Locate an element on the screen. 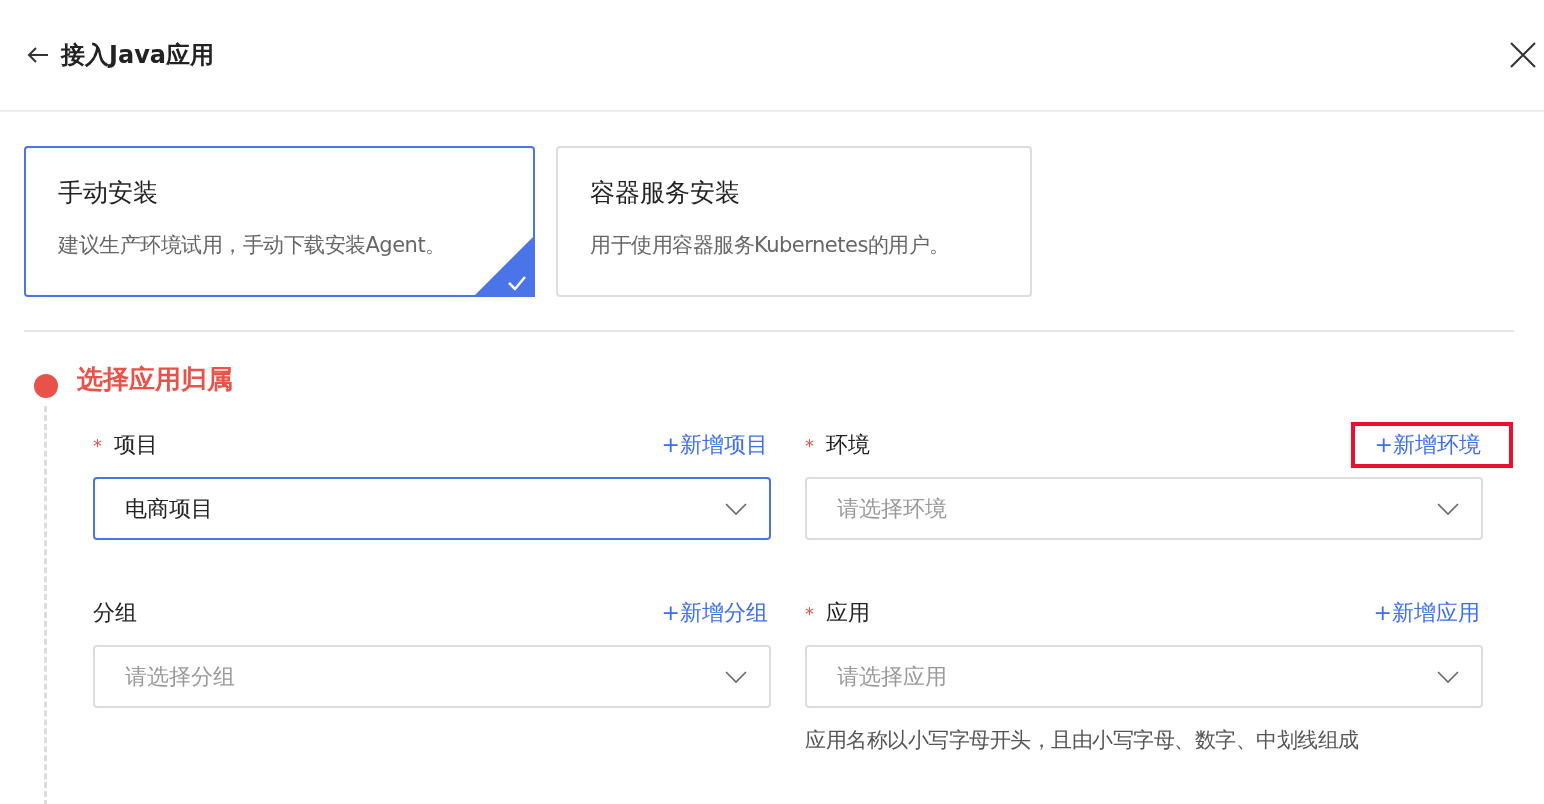 The width and height of the screenshot is (1544, 804). install-option-card: 手动安装 建议生产环境试用，手动下载安装Agent。 is located at coordinates (279, 221).